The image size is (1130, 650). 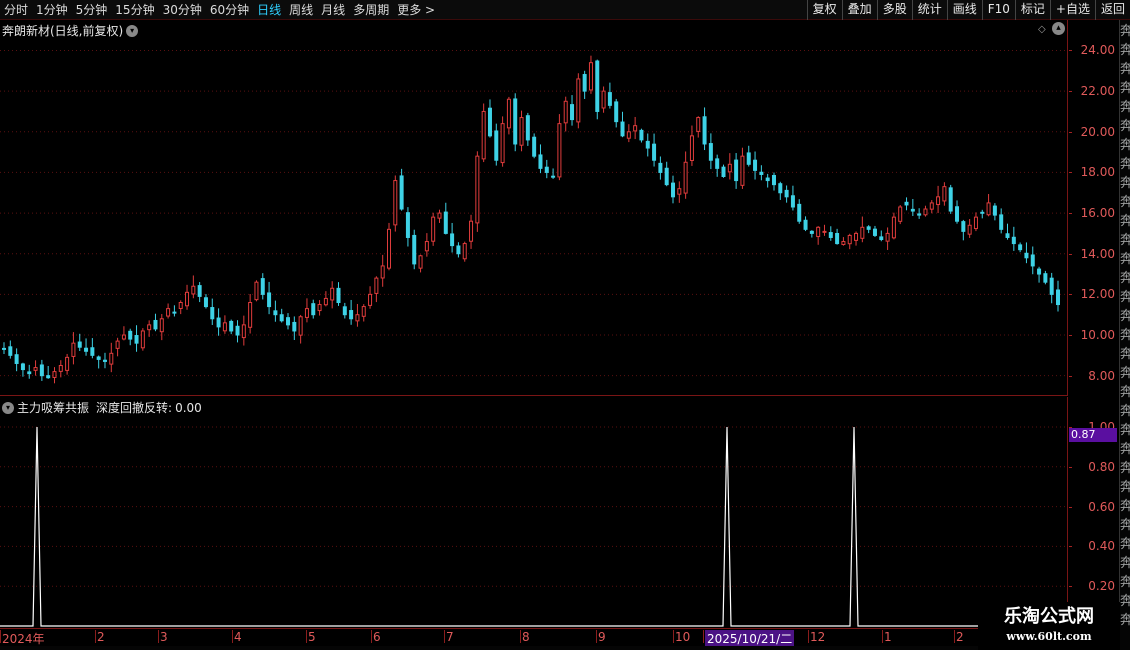 I want to click on period-tab-3: 15分钟, so click(x=134, y=10).